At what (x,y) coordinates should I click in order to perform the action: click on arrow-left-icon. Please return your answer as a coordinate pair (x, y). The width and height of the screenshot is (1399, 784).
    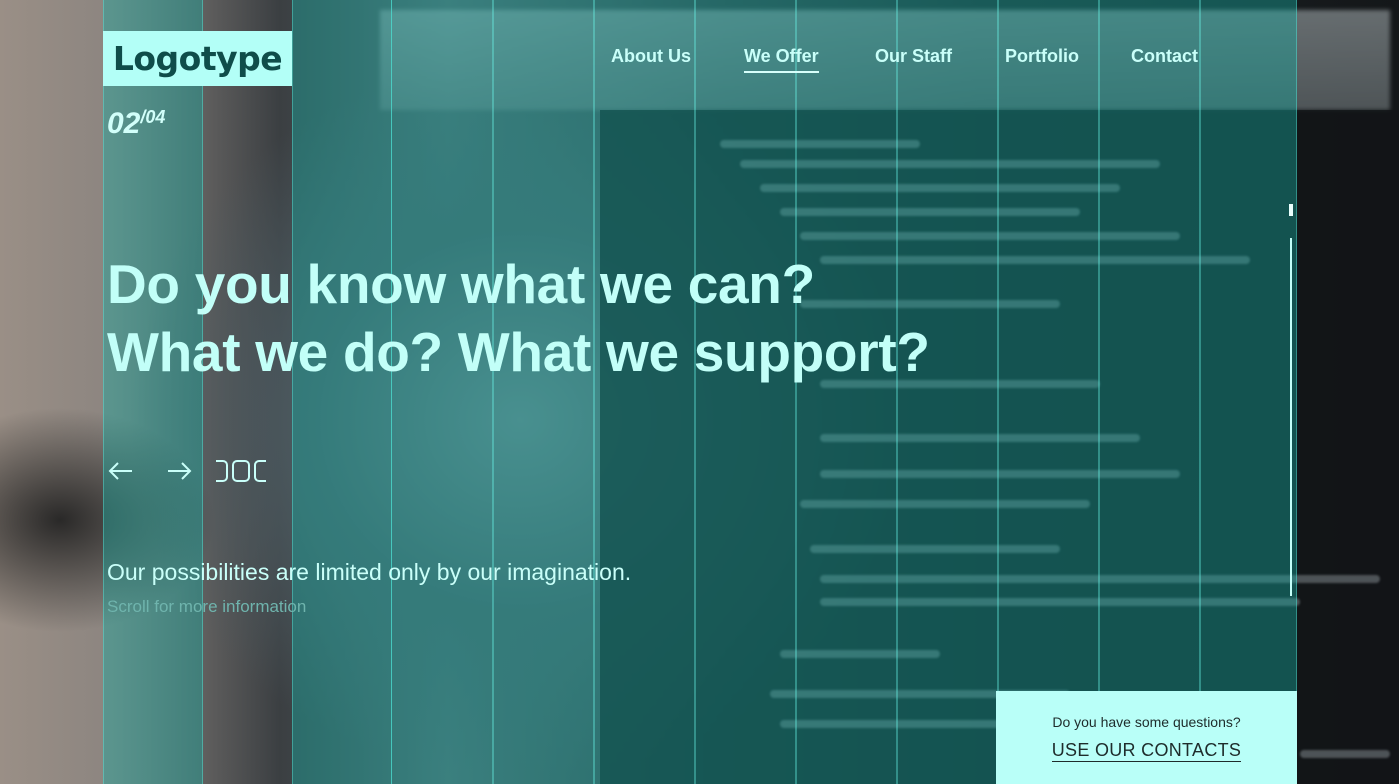
    Looking at the image, I should click on (121, 471).